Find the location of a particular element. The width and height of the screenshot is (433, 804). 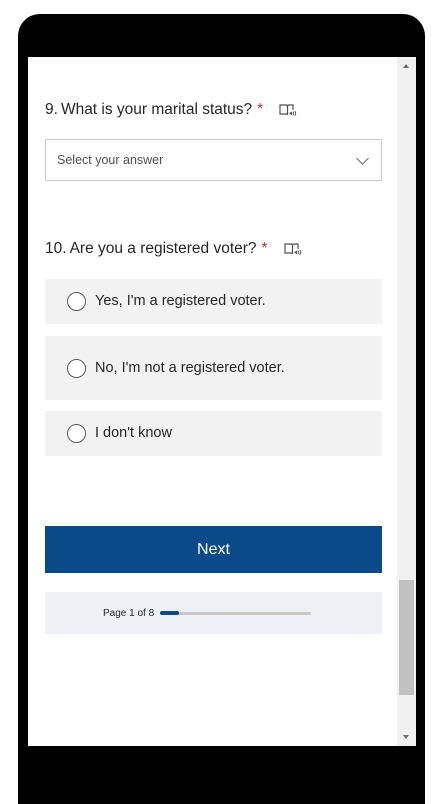

progress-bar-fill is located at coordinates (170, 613).